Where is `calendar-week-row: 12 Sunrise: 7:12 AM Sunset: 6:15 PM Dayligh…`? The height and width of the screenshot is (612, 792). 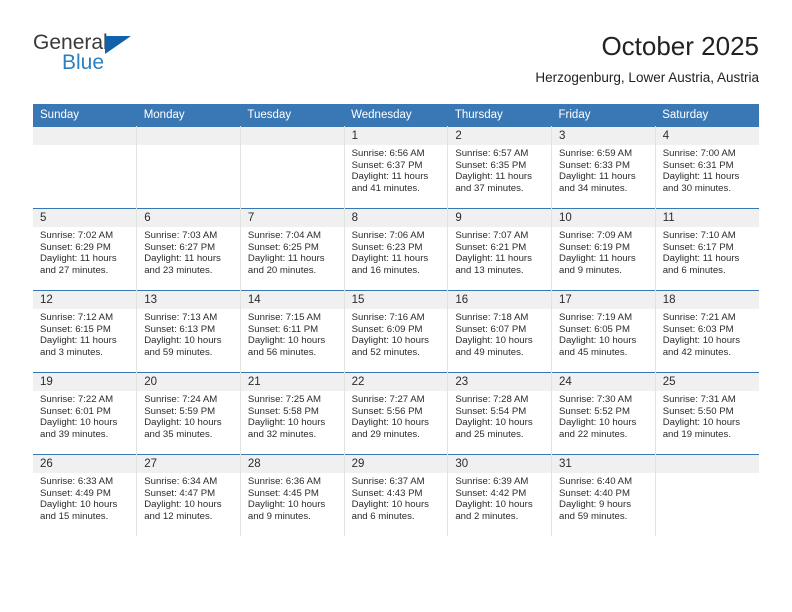 calendar-week-row: 12 Sunrise: 7:12 AM Sunset: 6:15 PM Dayligh… is located at coordinates (396, 331).